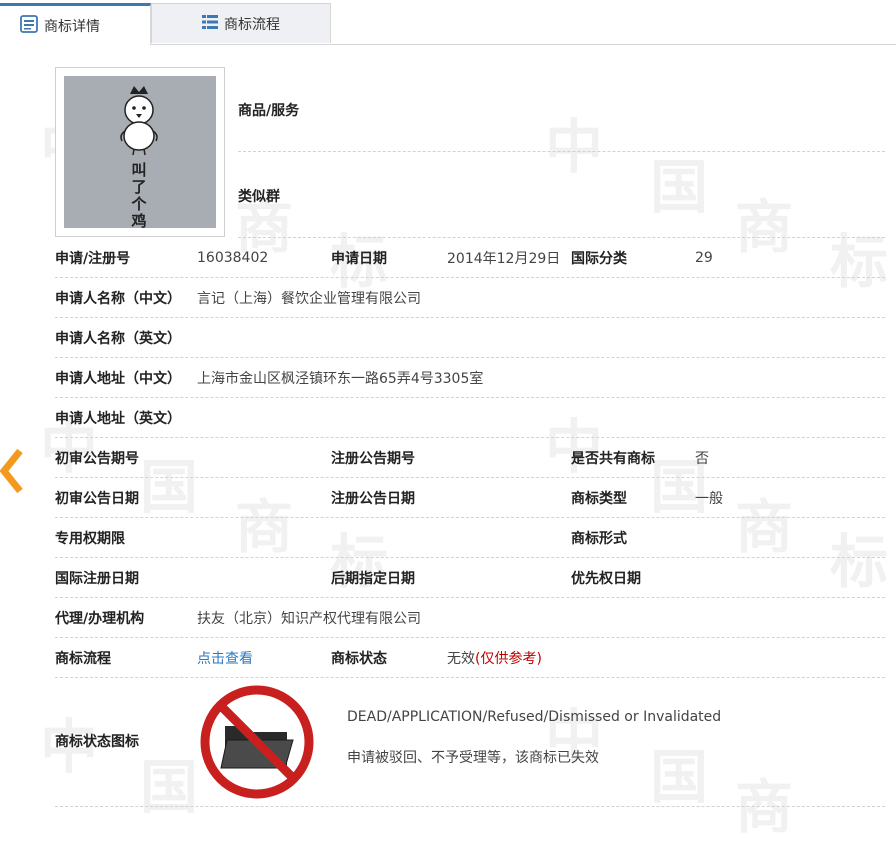 The image size is (896, 844). I want to click on row-exclusive-period: 专用权期限 商标形式, so click(470, 538).